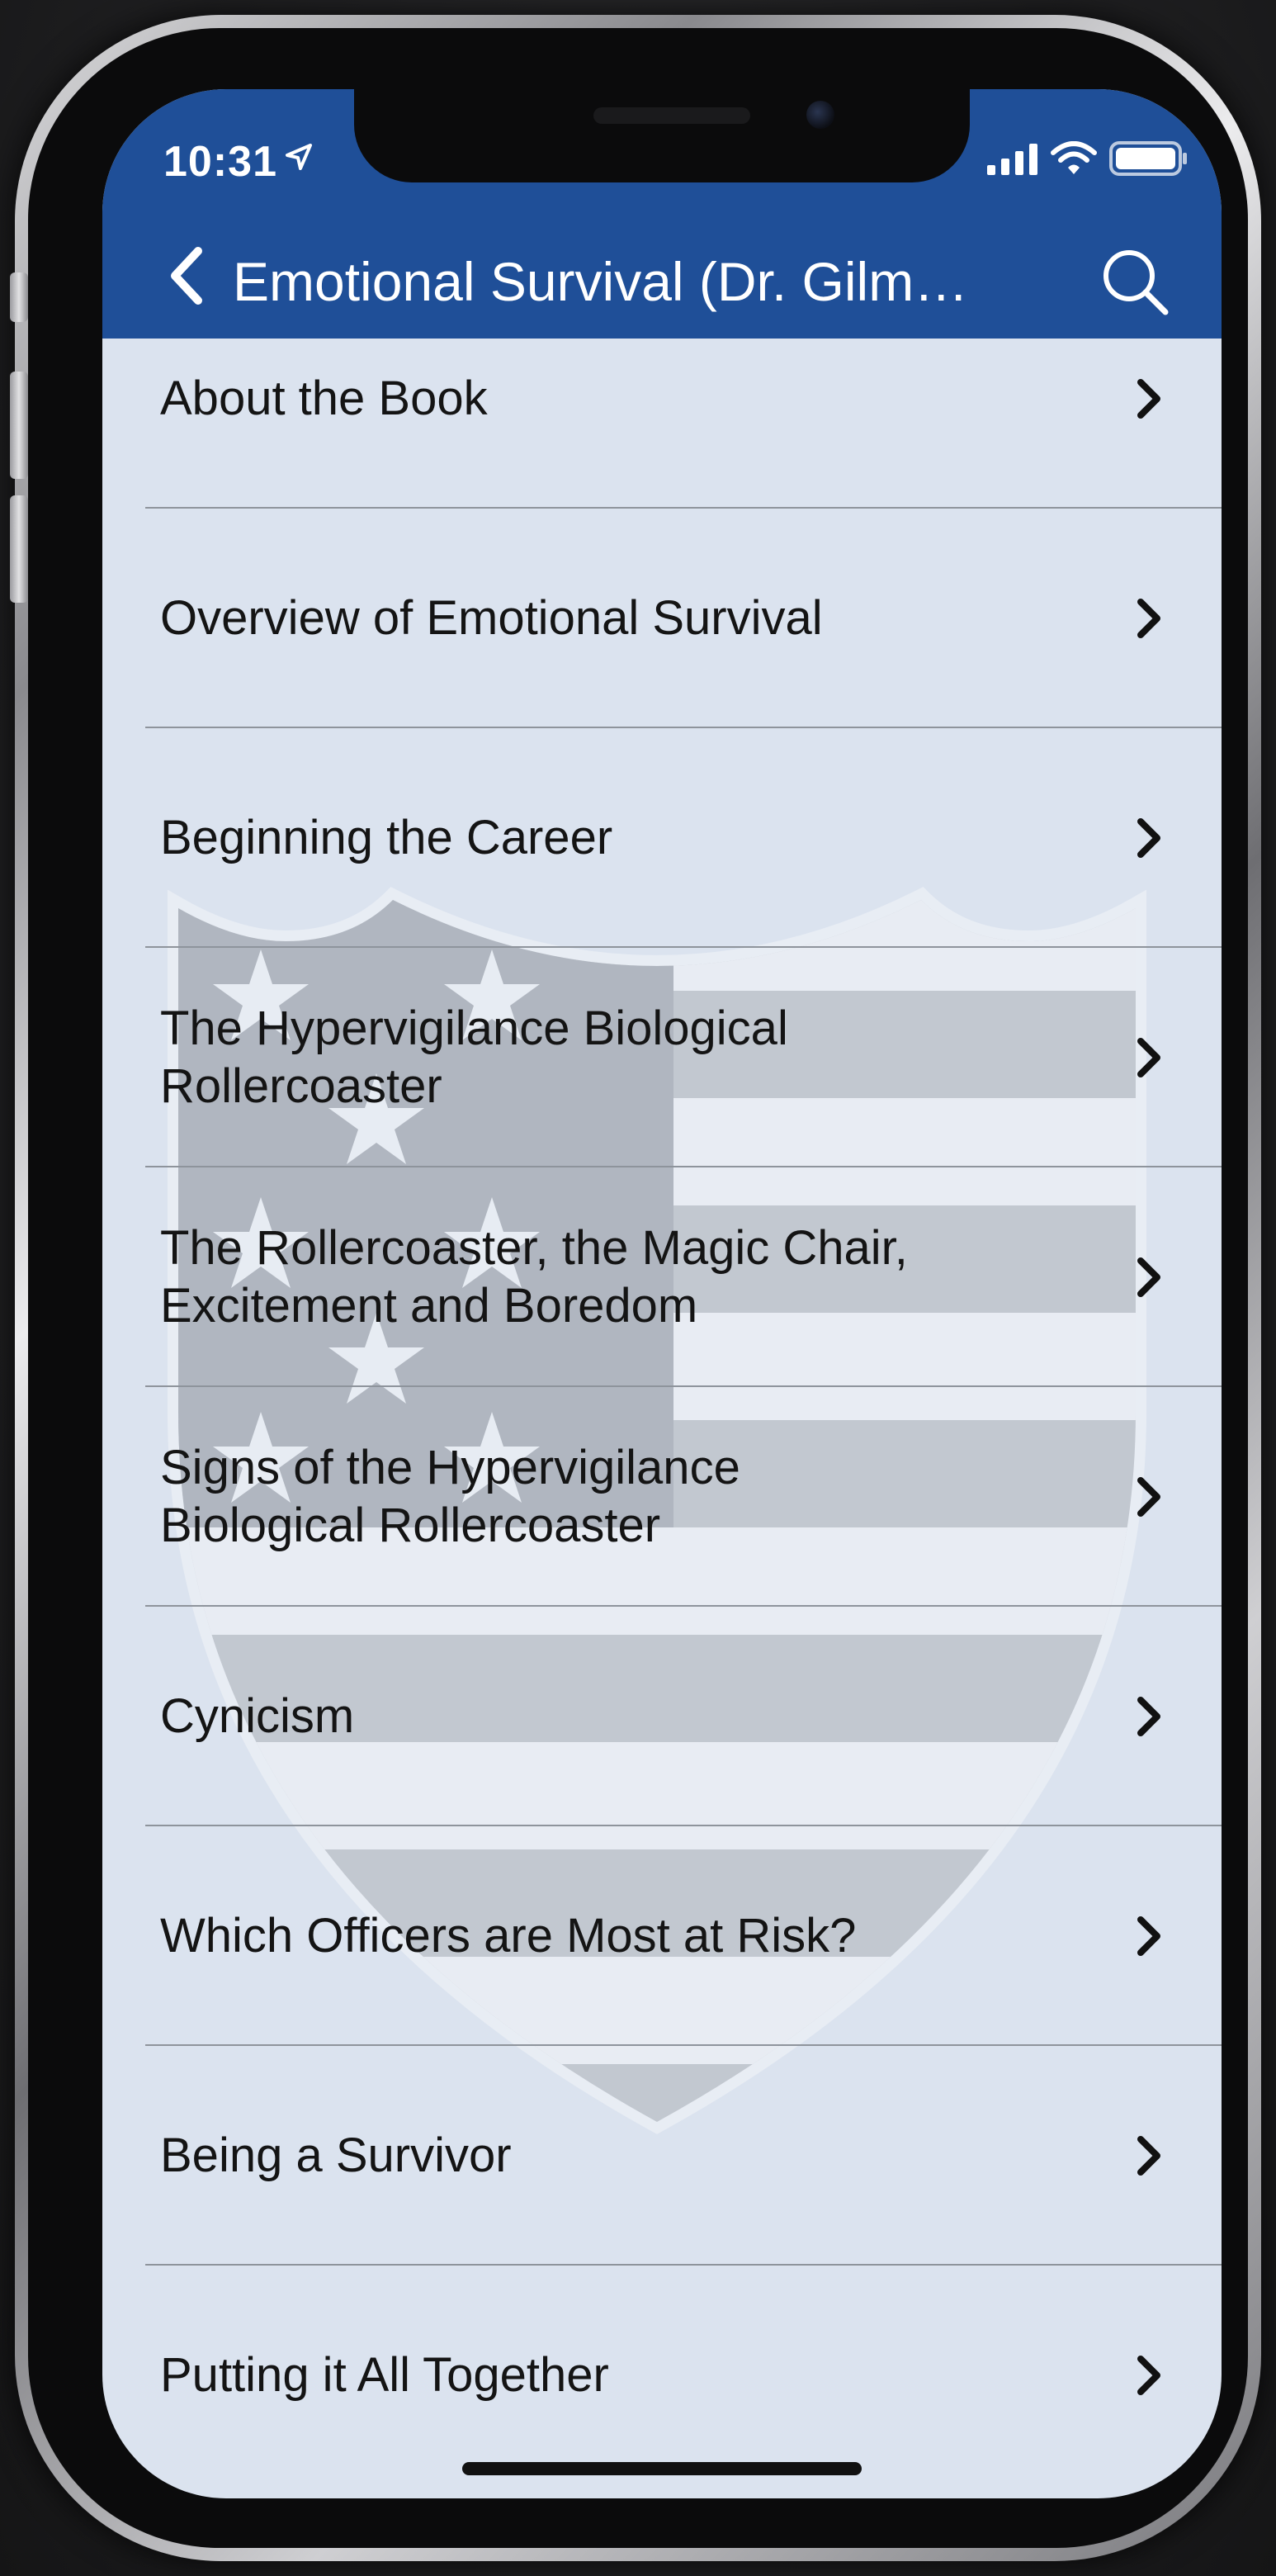  Describe the element at coordinates (324, 398) in the screenshot. I see `list-item-label: About the Book` at that location.